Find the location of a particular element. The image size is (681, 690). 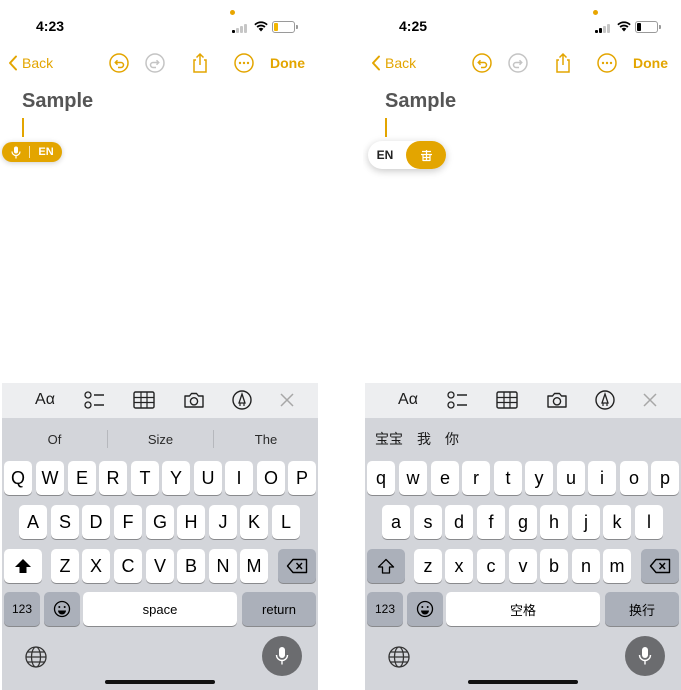

key-w: W is located at coordinates (50, 478).